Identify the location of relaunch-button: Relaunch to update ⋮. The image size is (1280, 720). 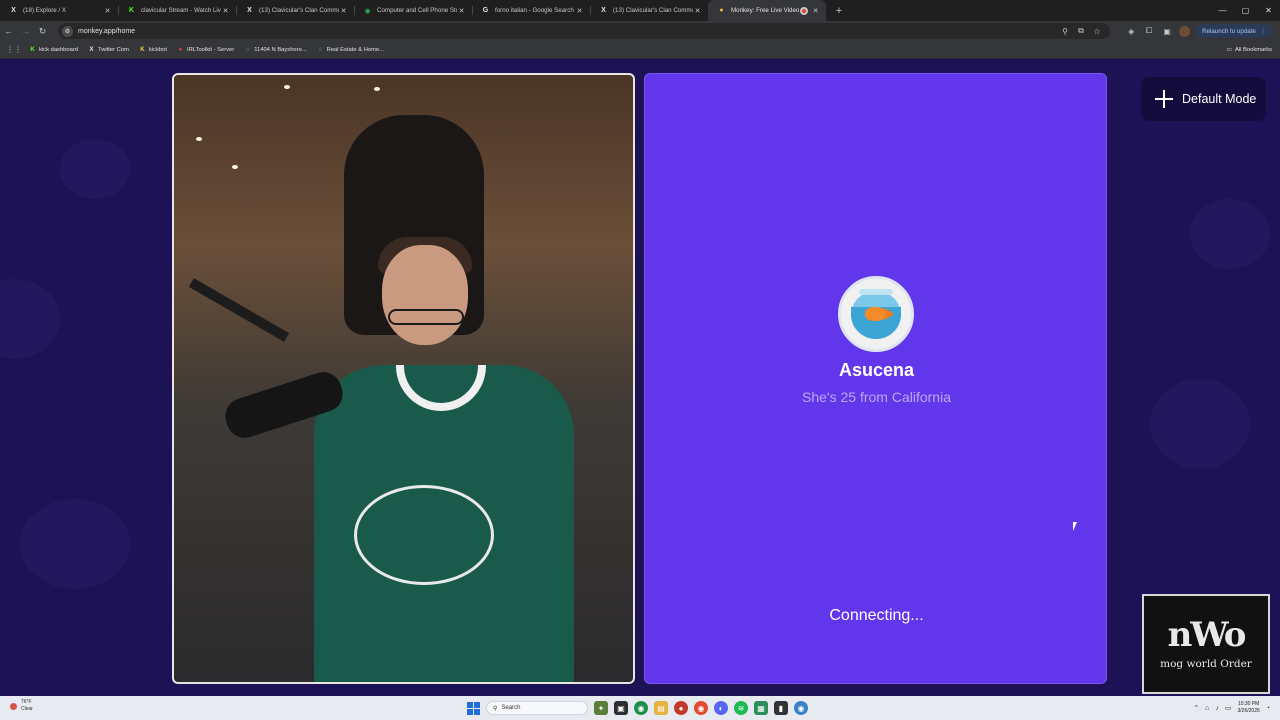
(1234, 31).